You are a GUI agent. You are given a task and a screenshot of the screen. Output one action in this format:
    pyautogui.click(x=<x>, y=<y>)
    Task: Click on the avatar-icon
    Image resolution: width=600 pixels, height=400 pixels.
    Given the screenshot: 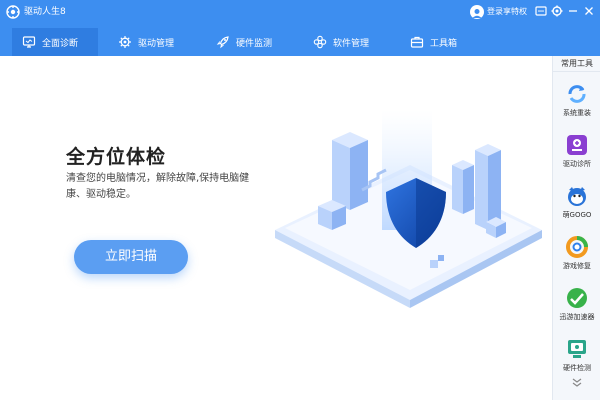 What is the action you would take?
    pyautogui.click(x=477, y=12)
    